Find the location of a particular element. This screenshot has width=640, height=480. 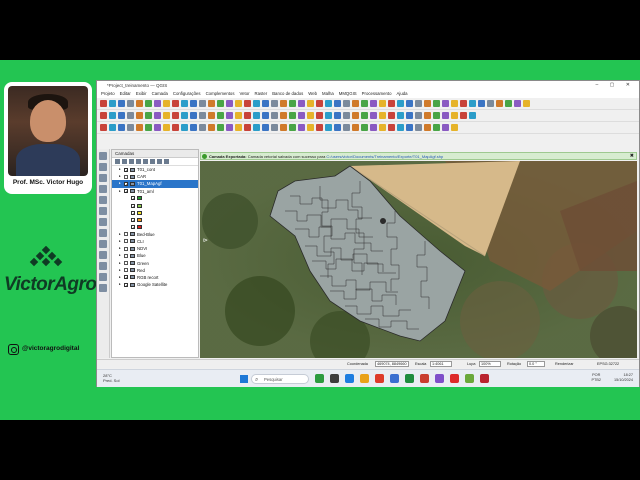

qgis-icon is located at coordinates (469, 378).